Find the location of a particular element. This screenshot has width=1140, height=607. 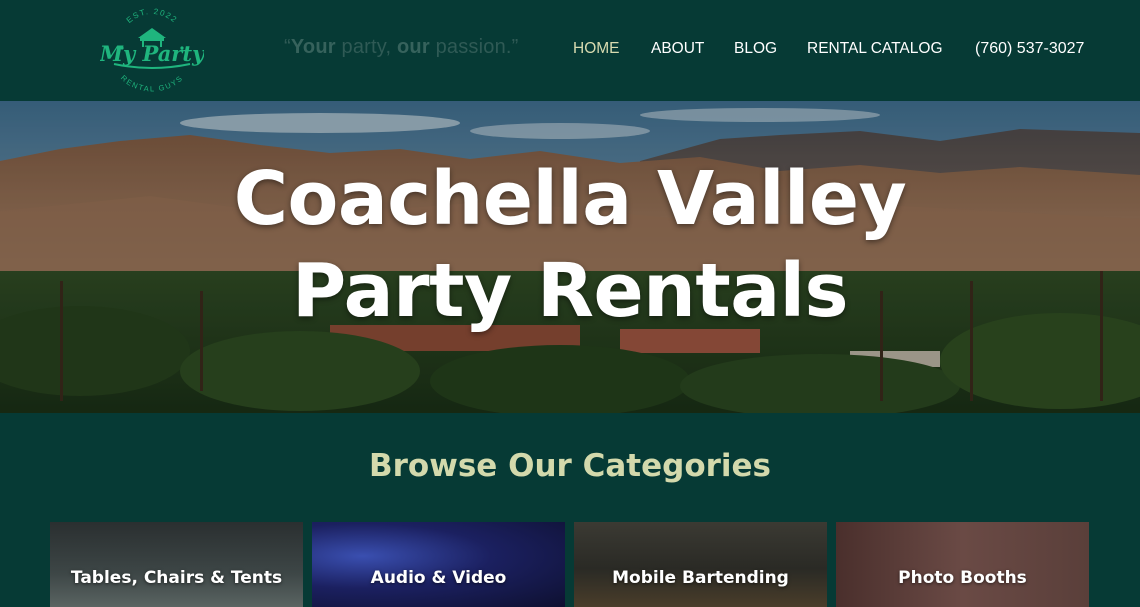

hero-title-line-1: Coachella Valley is located at coordinates (570, 199).